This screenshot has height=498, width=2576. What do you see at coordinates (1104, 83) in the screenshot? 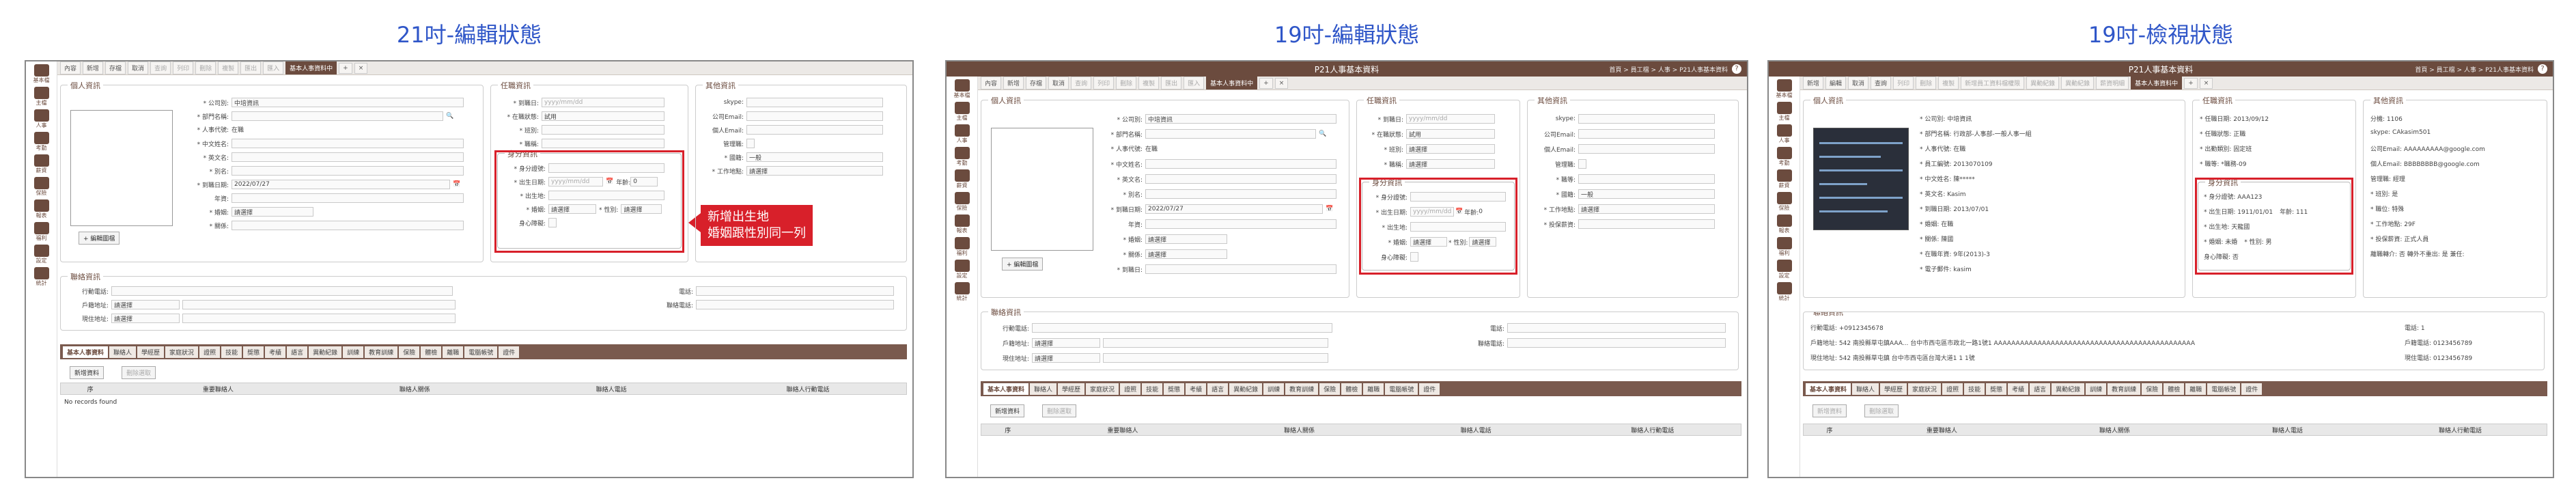
I see `toolbar-button: 列印` at bounding box center [1104, 83].